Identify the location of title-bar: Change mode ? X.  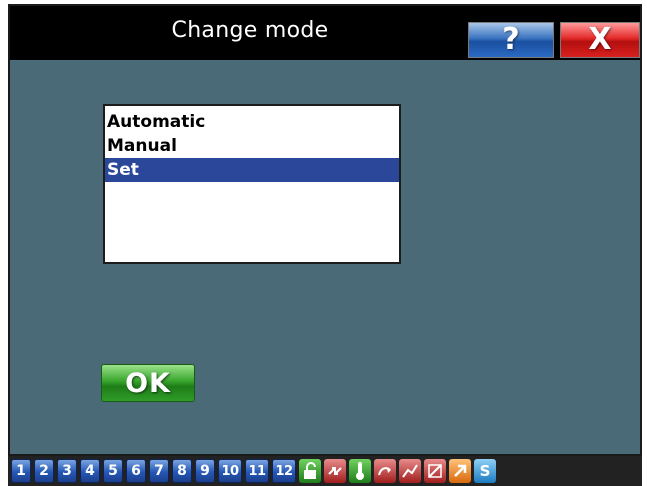
(325, 33).